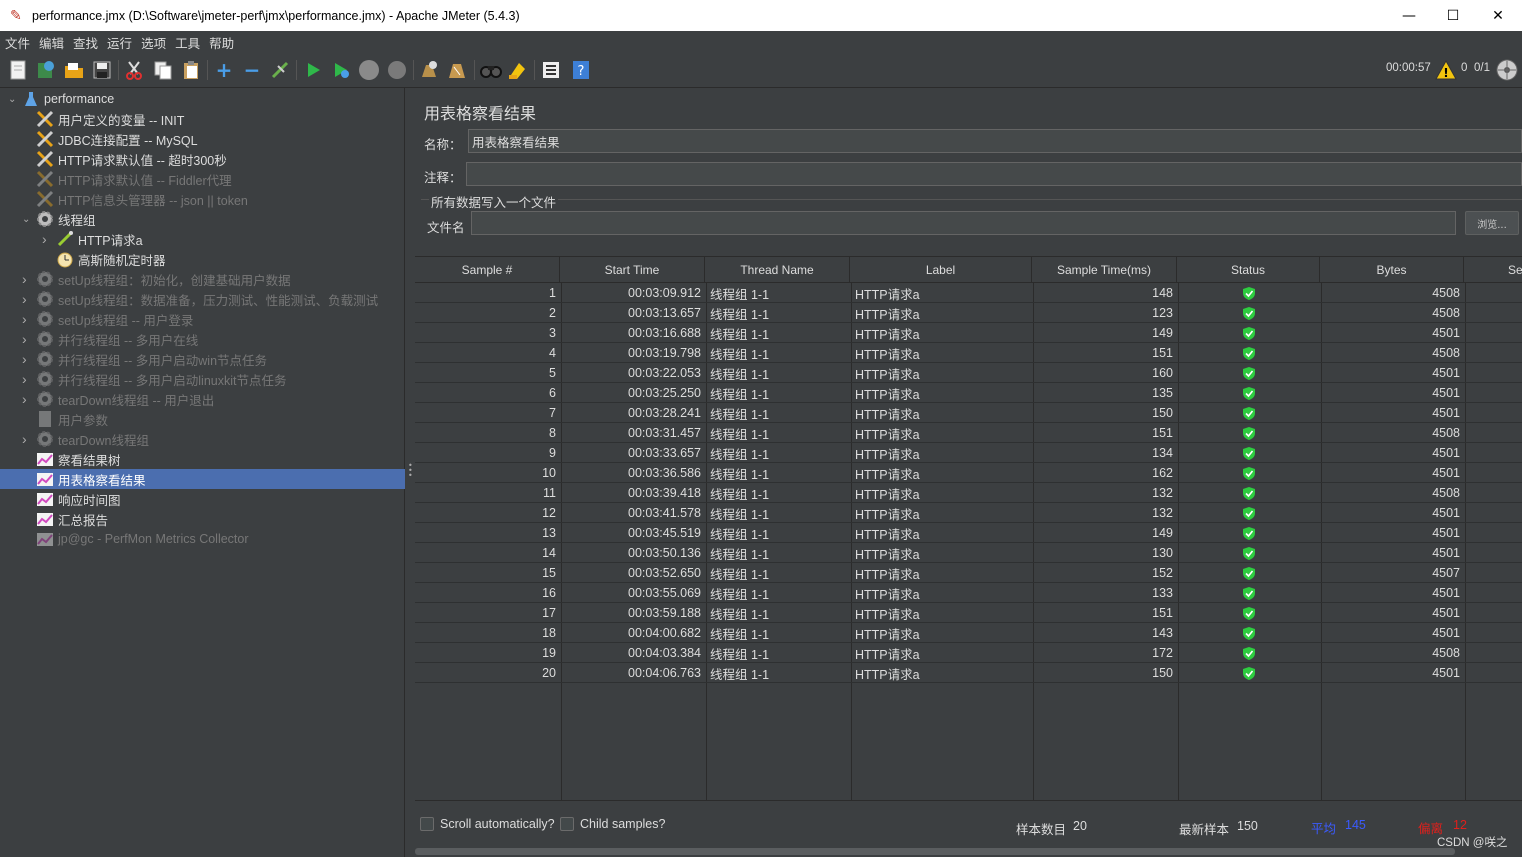 This screenshot has height=857, width=1522. I want to click on tree-node-17: 察看结果树, so click(202, 459).